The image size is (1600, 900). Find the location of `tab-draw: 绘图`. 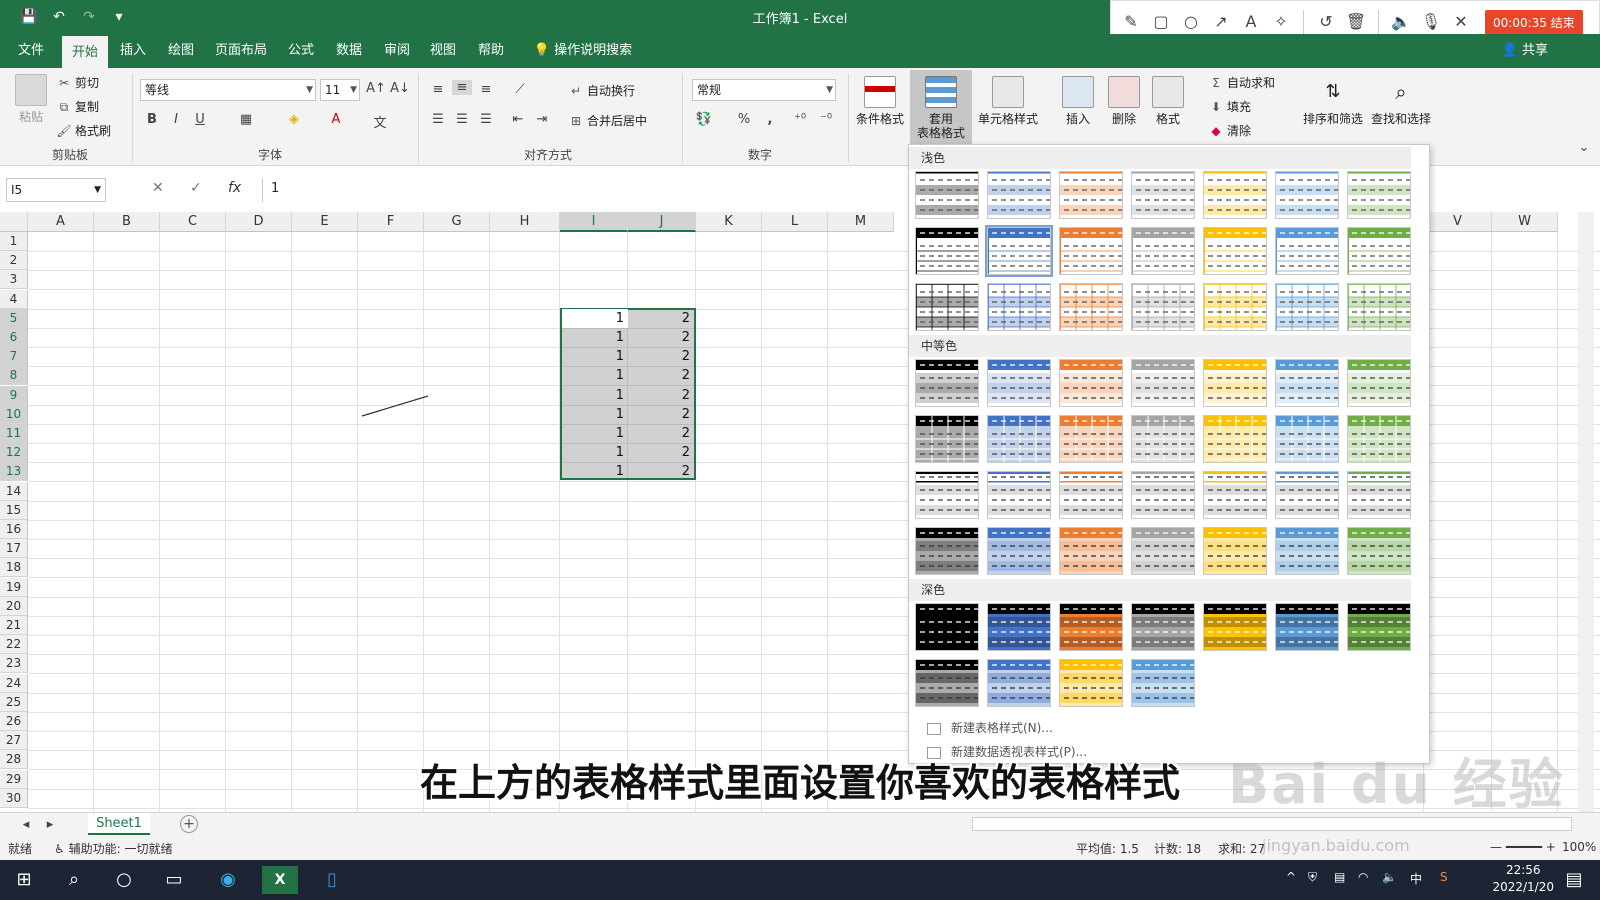

tab-draw: 绘图 is located at coordinates (181, 51).